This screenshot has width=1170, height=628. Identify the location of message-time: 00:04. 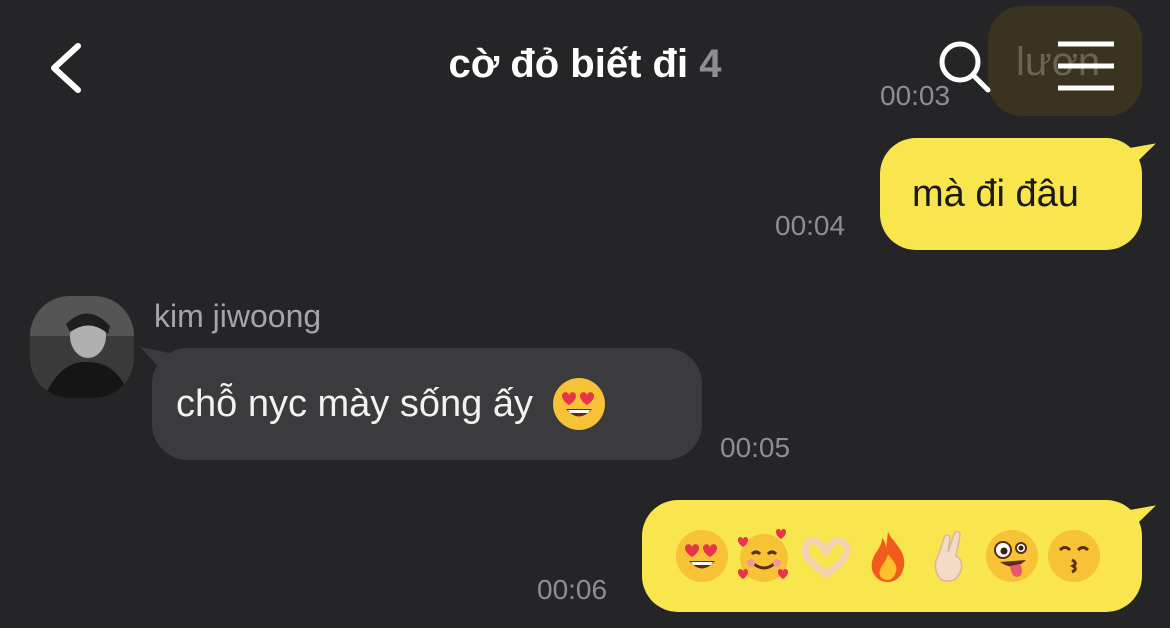
(810, 225).